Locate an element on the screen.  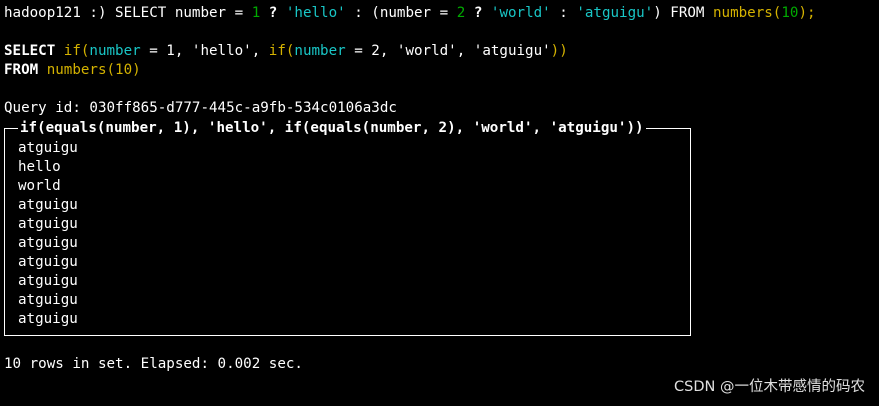
string-atguigu: 'atguigu' is located at coordinates (615, 13).